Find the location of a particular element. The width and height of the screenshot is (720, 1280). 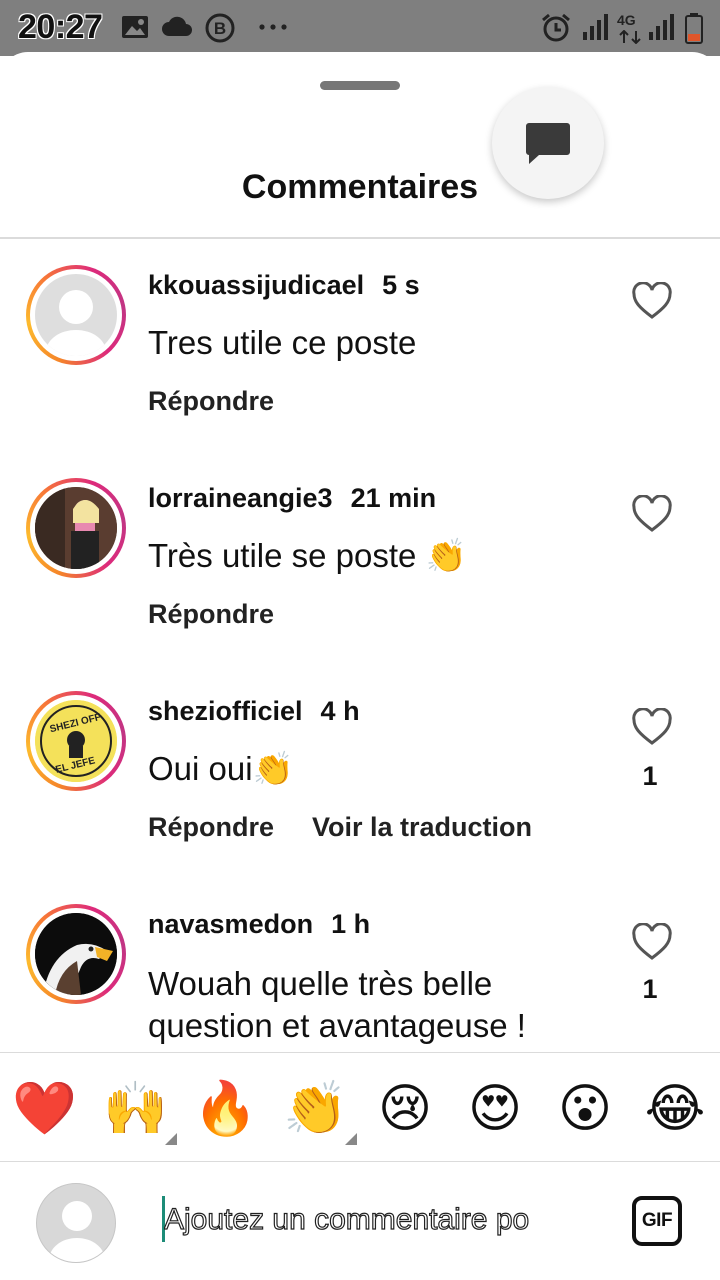

comment-username: lorraineangie3 21 min is located at coordinates (292, 498).